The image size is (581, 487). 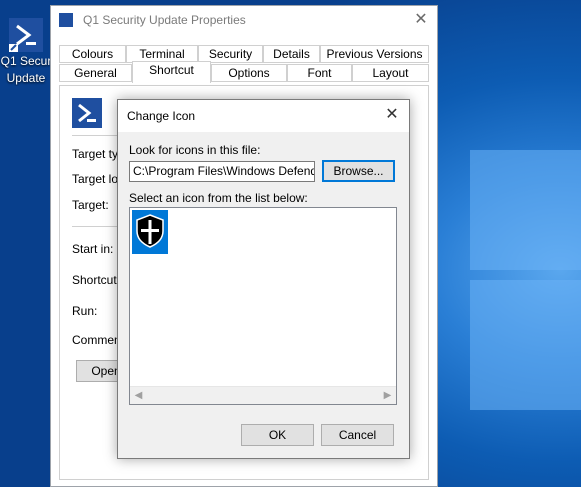 I want to click on scroll-left-icon: ◀, so click(x=138, y=395).